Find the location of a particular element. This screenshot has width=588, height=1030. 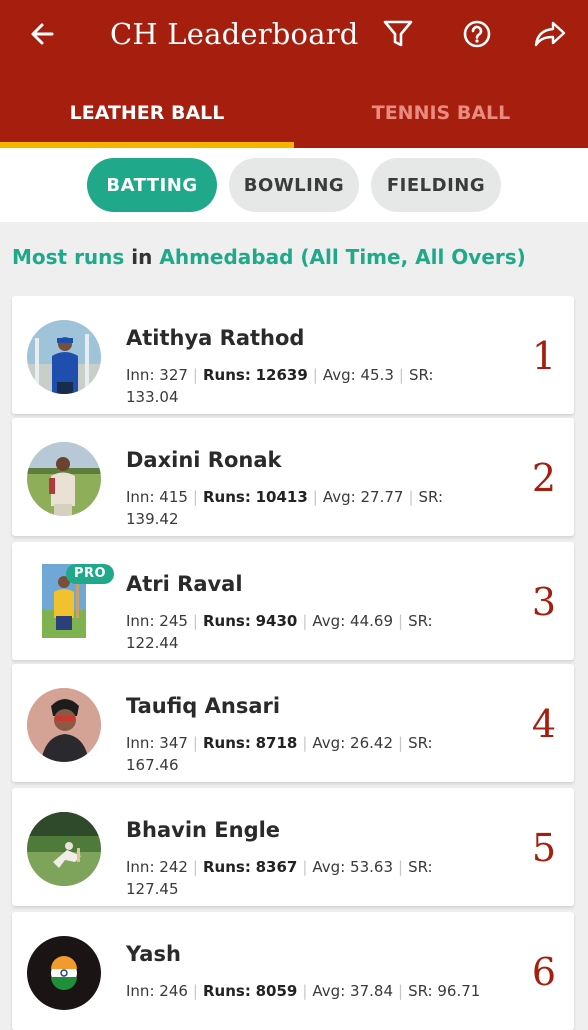

player-name: Yash is located at coordinates (153, 954).